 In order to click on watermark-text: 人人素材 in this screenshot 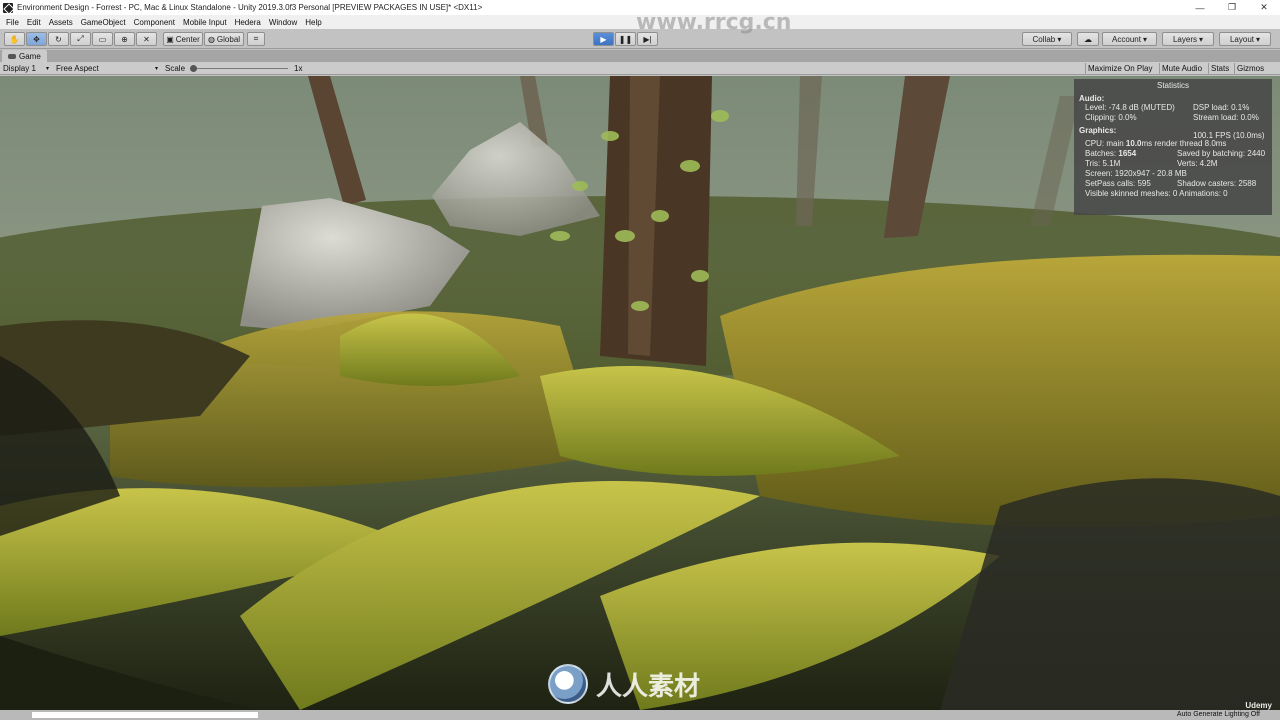, I will do `click(648, 686)`.